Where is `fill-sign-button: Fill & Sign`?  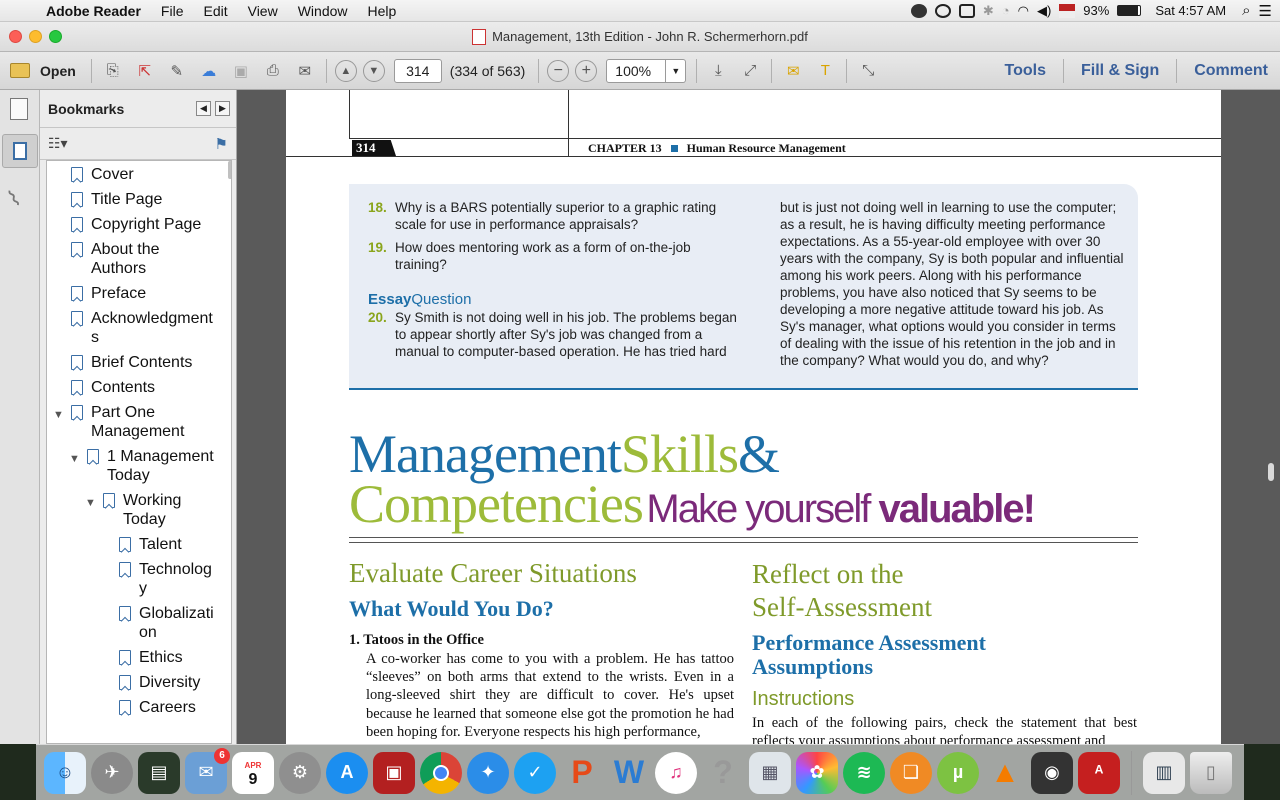
fill-sign-button: Fill & Sign is located at coordinates (1120, 71).